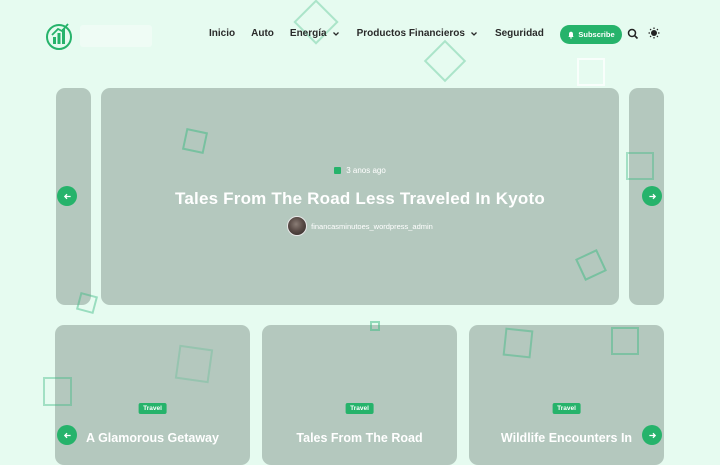 The image size is (720, 465). What do you see at coordinates (360, 226) in the screenshot?
I see `hero-author: financasminutoes_wordpress_admin` at bounding box center [360, 226].